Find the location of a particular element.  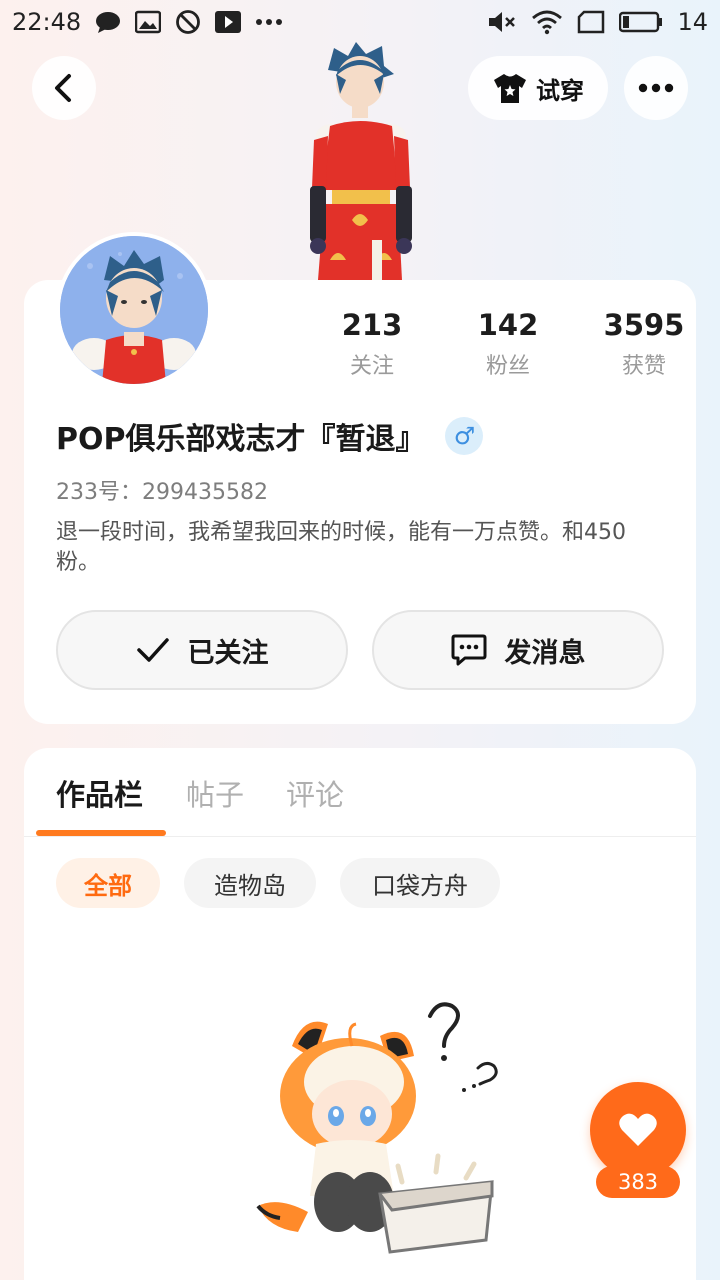

stat-likes: 3595 获赞 is located at coordinates (644, 344).